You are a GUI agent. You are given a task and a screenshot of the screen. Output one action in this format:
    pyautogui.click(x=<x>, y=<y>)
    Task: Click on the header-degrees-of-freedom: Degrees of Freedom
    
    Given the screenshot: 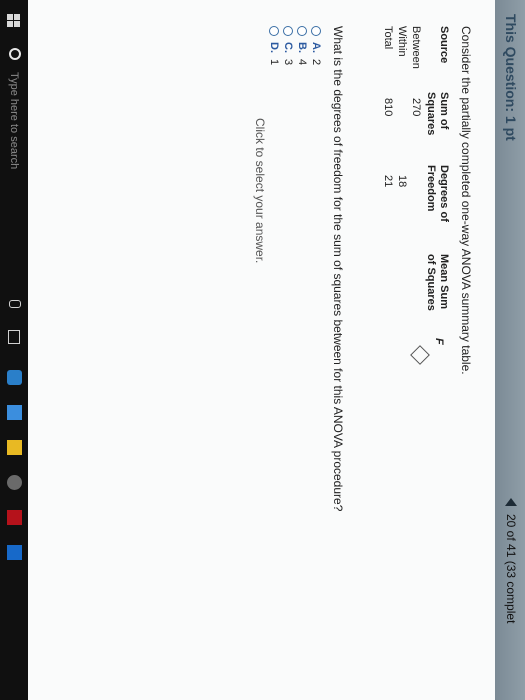 What is the action you would take?
    pyautogui.click(x=437, y=193)
    